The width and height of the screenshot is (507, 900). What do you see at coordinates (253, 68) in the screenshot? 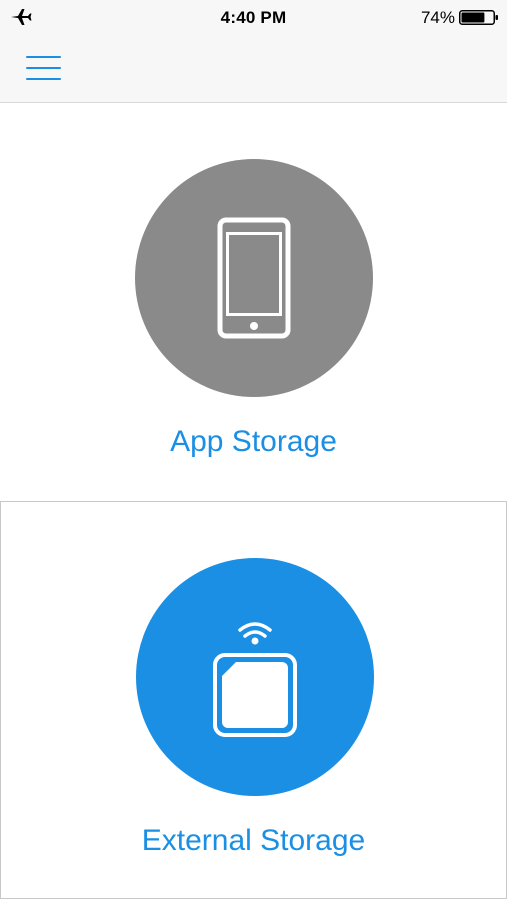
I see `navigation-bar` at bounding box center [253, 68].